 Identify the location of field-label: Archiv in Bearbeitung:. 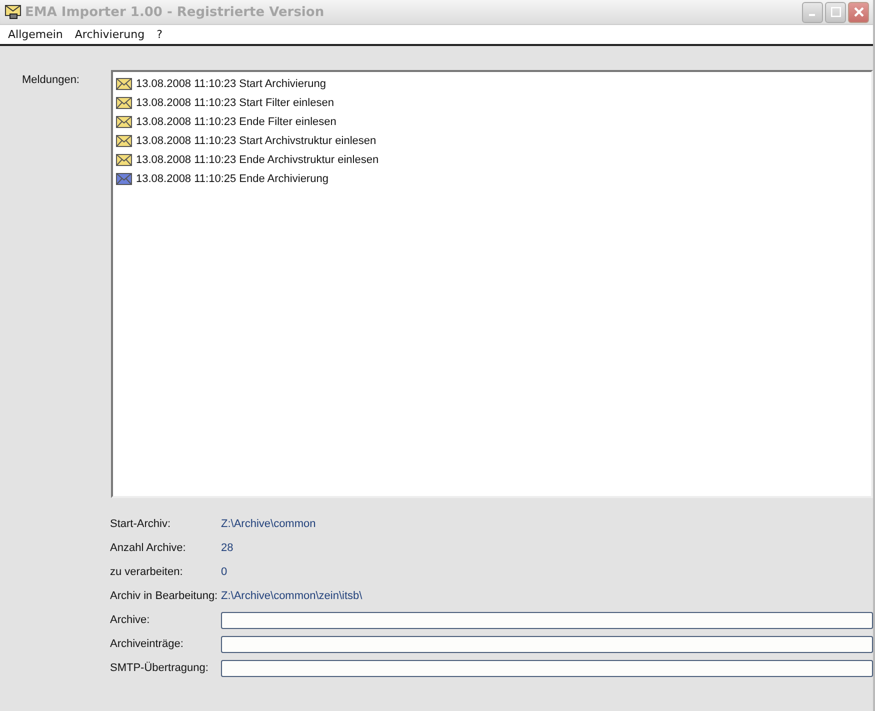
(164, 596).